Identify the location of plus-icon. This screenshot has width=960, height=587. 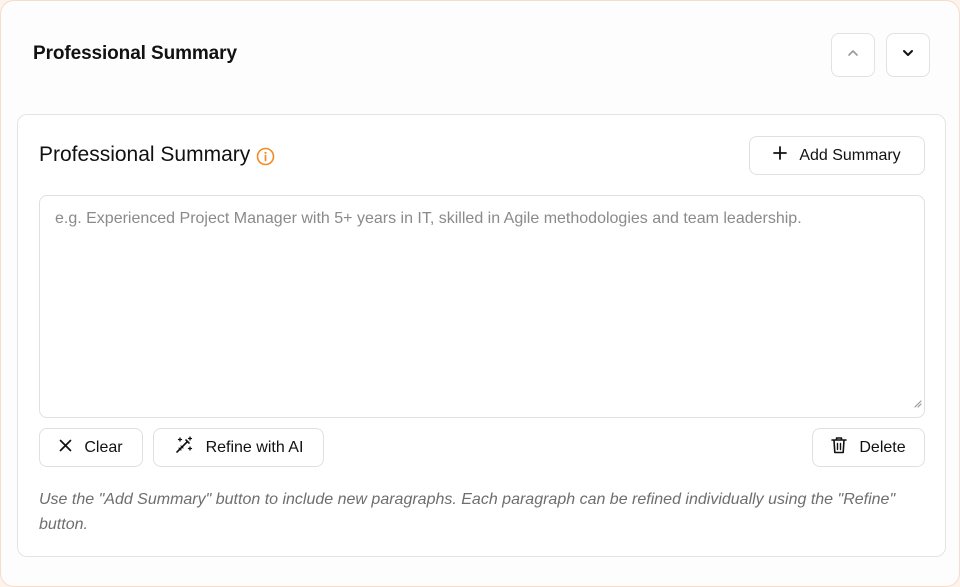
(780, 155).